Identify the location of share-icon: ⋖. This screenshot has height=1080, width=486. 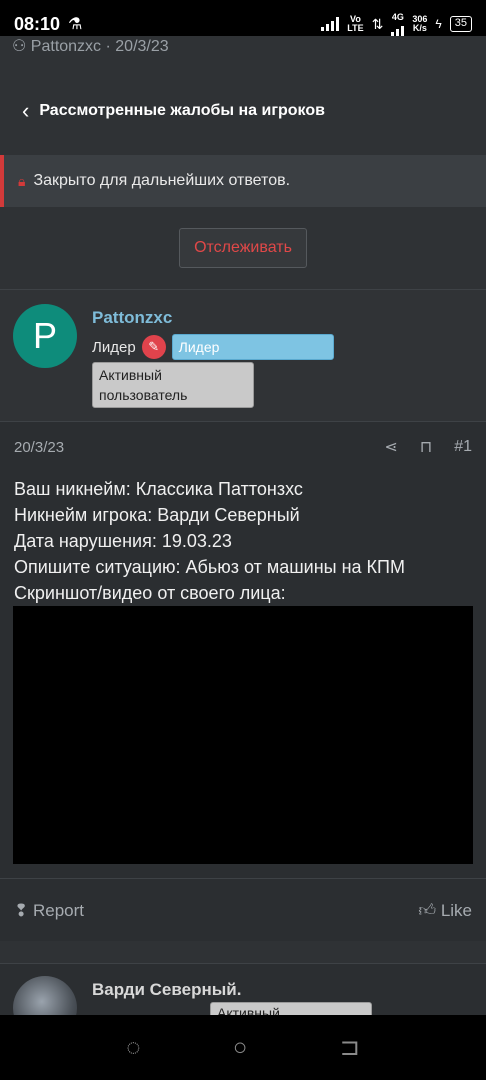
(390, 447).